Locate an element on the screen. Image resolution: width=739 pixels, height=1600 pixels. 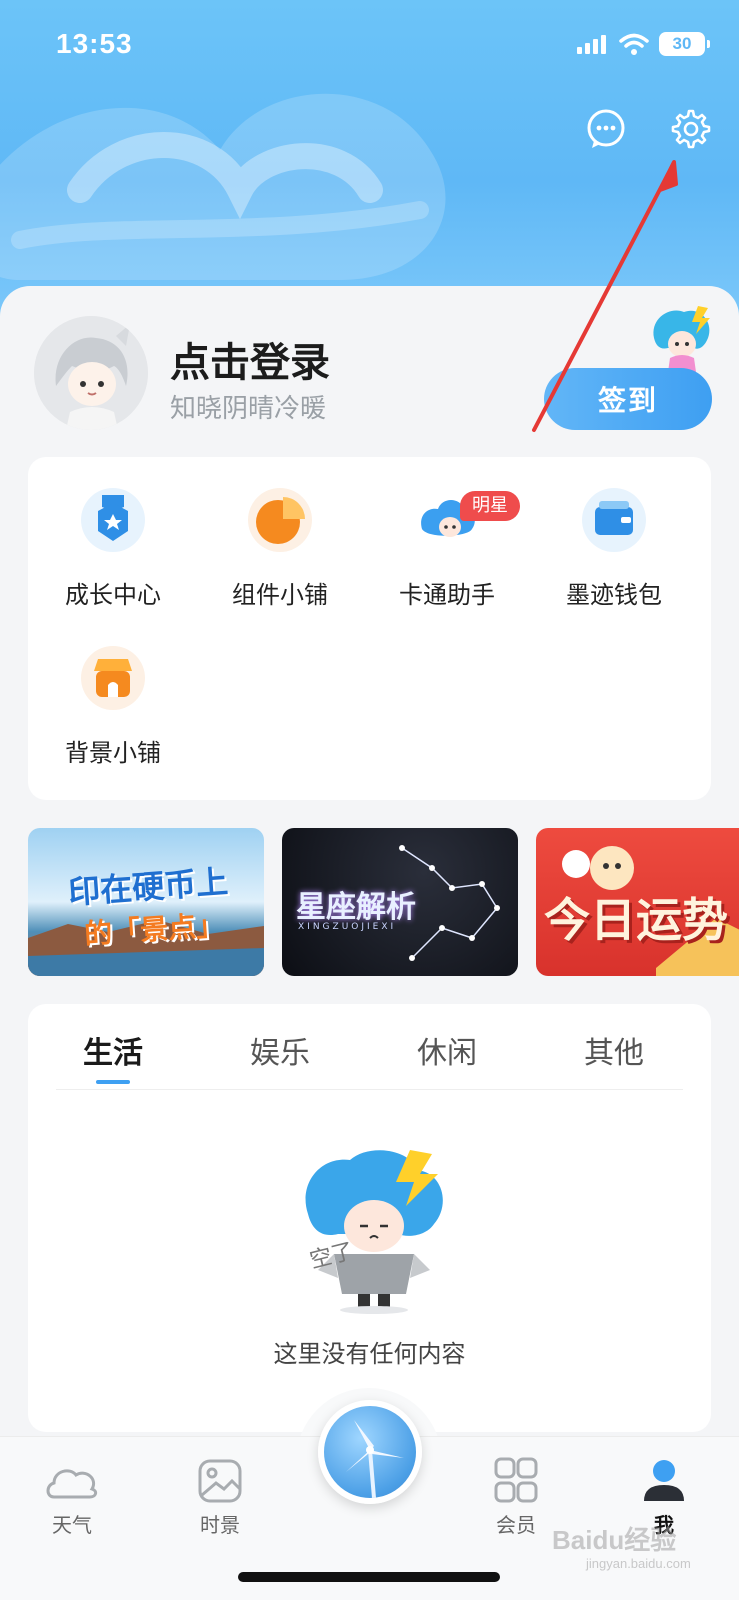
center-scene-button is located at coordinates (370, 1452).